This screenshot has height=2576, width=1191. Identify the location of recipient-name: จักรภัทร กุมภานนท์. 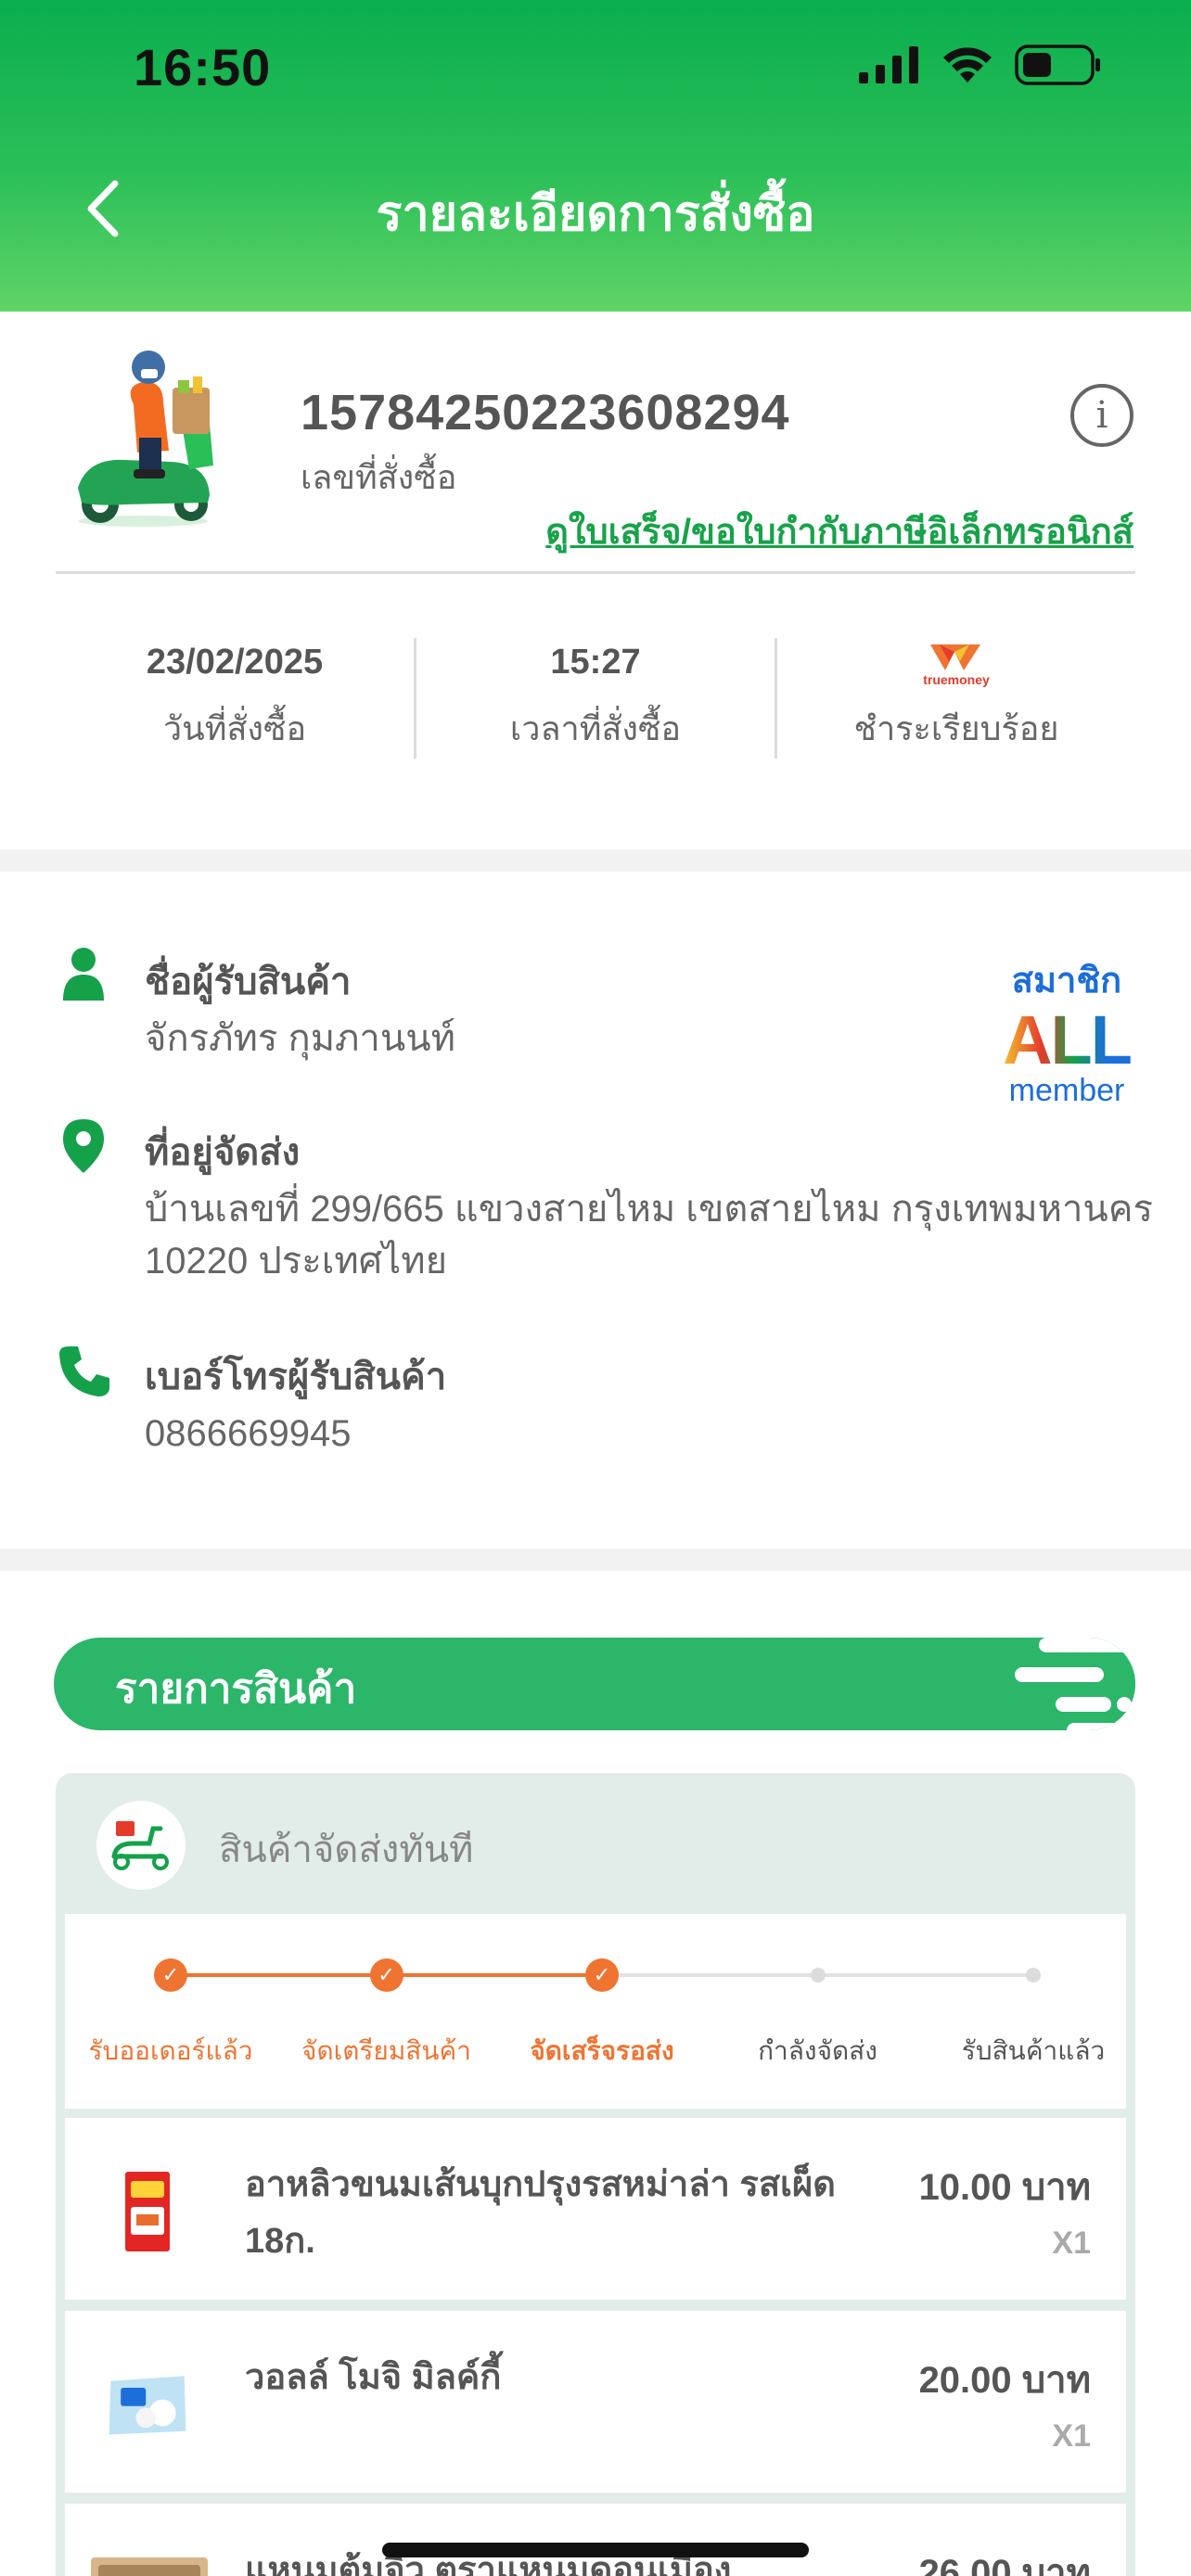
(300, 1038).